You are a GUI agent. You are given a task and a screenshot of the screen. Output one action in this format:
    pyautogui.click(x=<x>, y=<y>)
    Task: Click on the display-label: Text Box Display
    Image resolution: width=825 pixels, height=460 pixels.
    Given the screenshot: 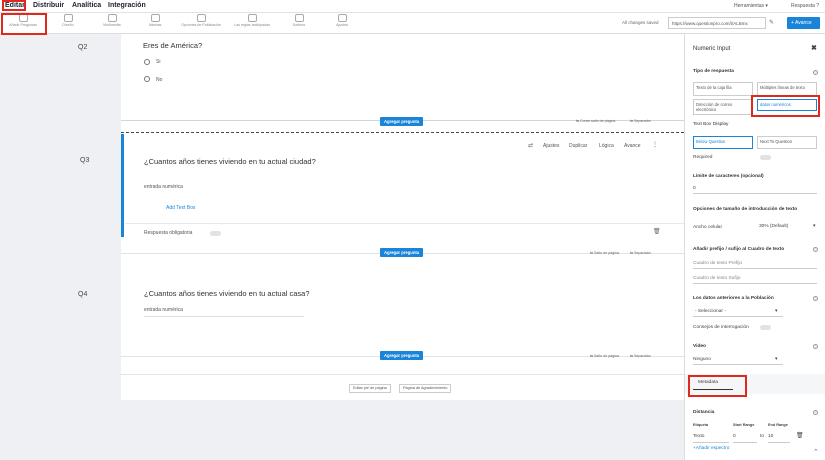 What is the action you would take?
    pyautogui.click(x=711, y=124)
    